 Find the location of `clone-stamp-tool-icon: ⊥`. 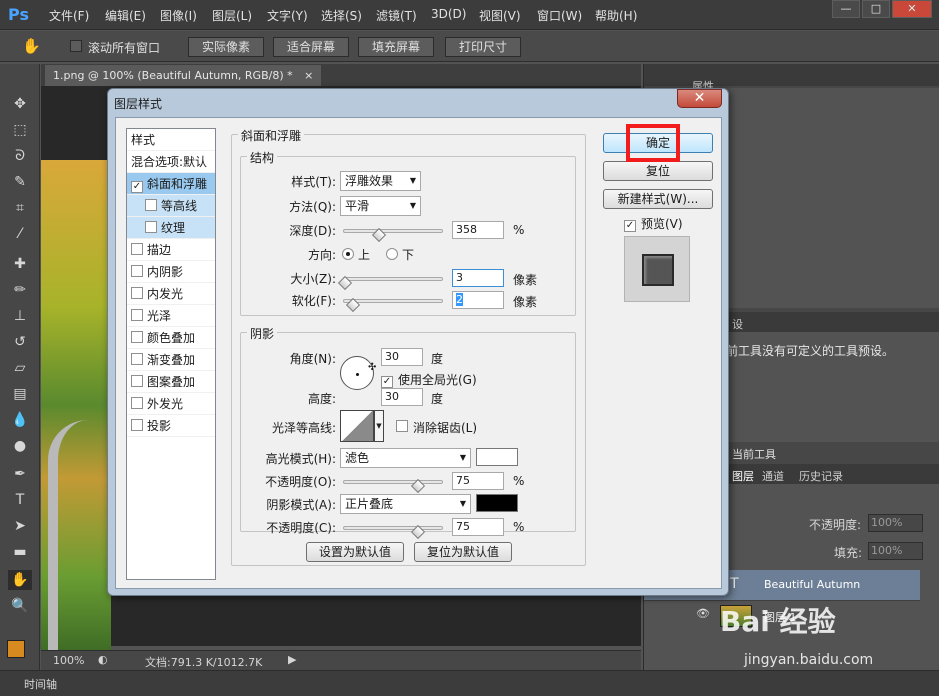

clone-stamp-tool-icon: ⊥ is located at coordinates (20, 316).